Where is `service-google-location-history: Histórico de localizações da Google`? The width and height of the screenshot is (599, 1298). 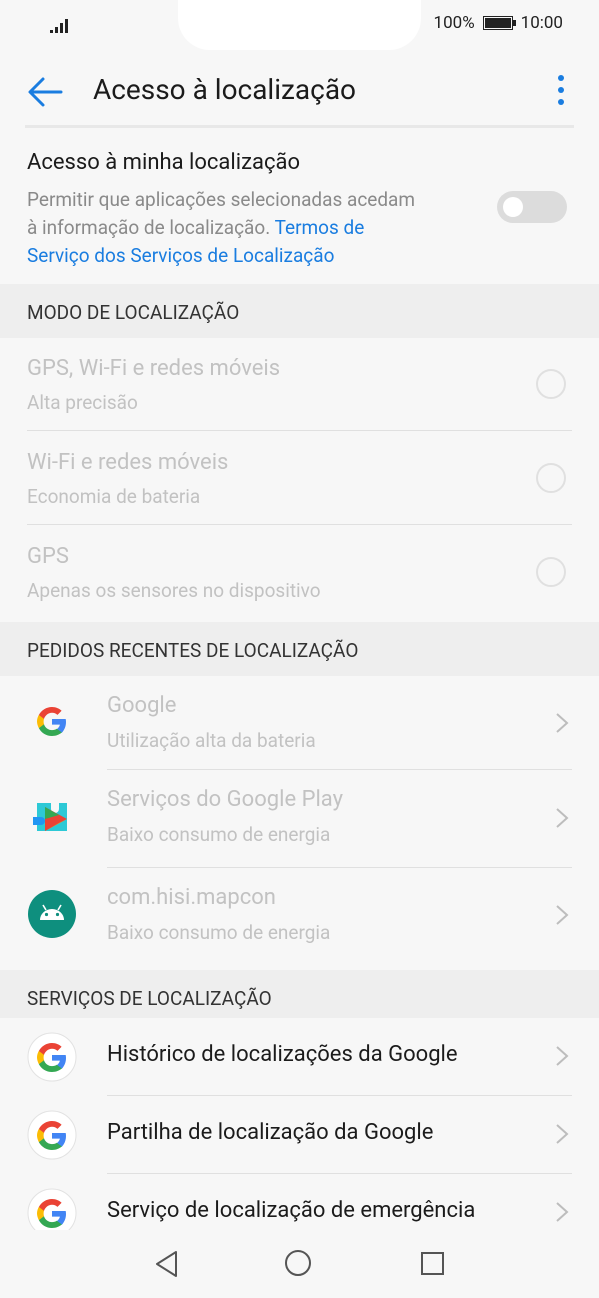 service-google-location-history: Histórico de localizações da Google is located at coordinates (299, 1056).